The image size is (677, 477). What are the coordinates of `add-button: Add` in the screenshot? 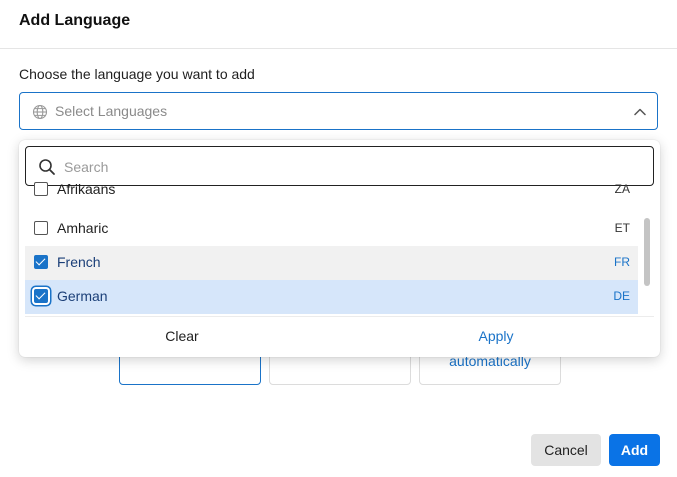 It's located at (634, 450).